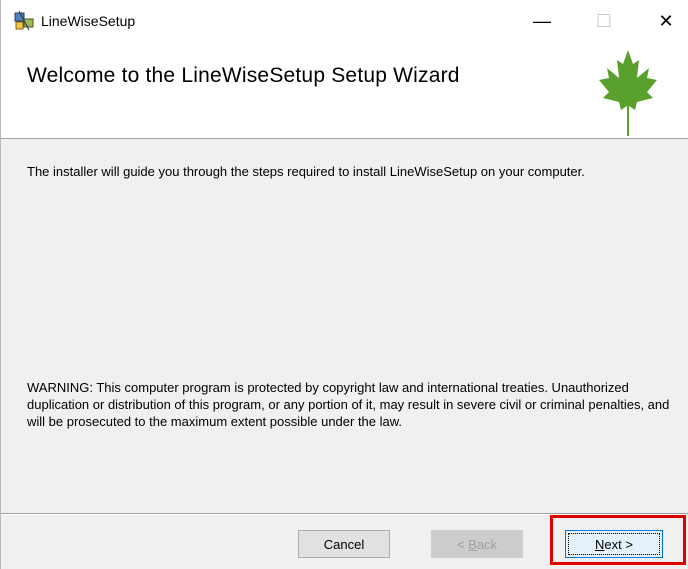 The width and height of the screenshot is (688, 569). I want to click on cancel-button: Cancel, so click(344, 544).